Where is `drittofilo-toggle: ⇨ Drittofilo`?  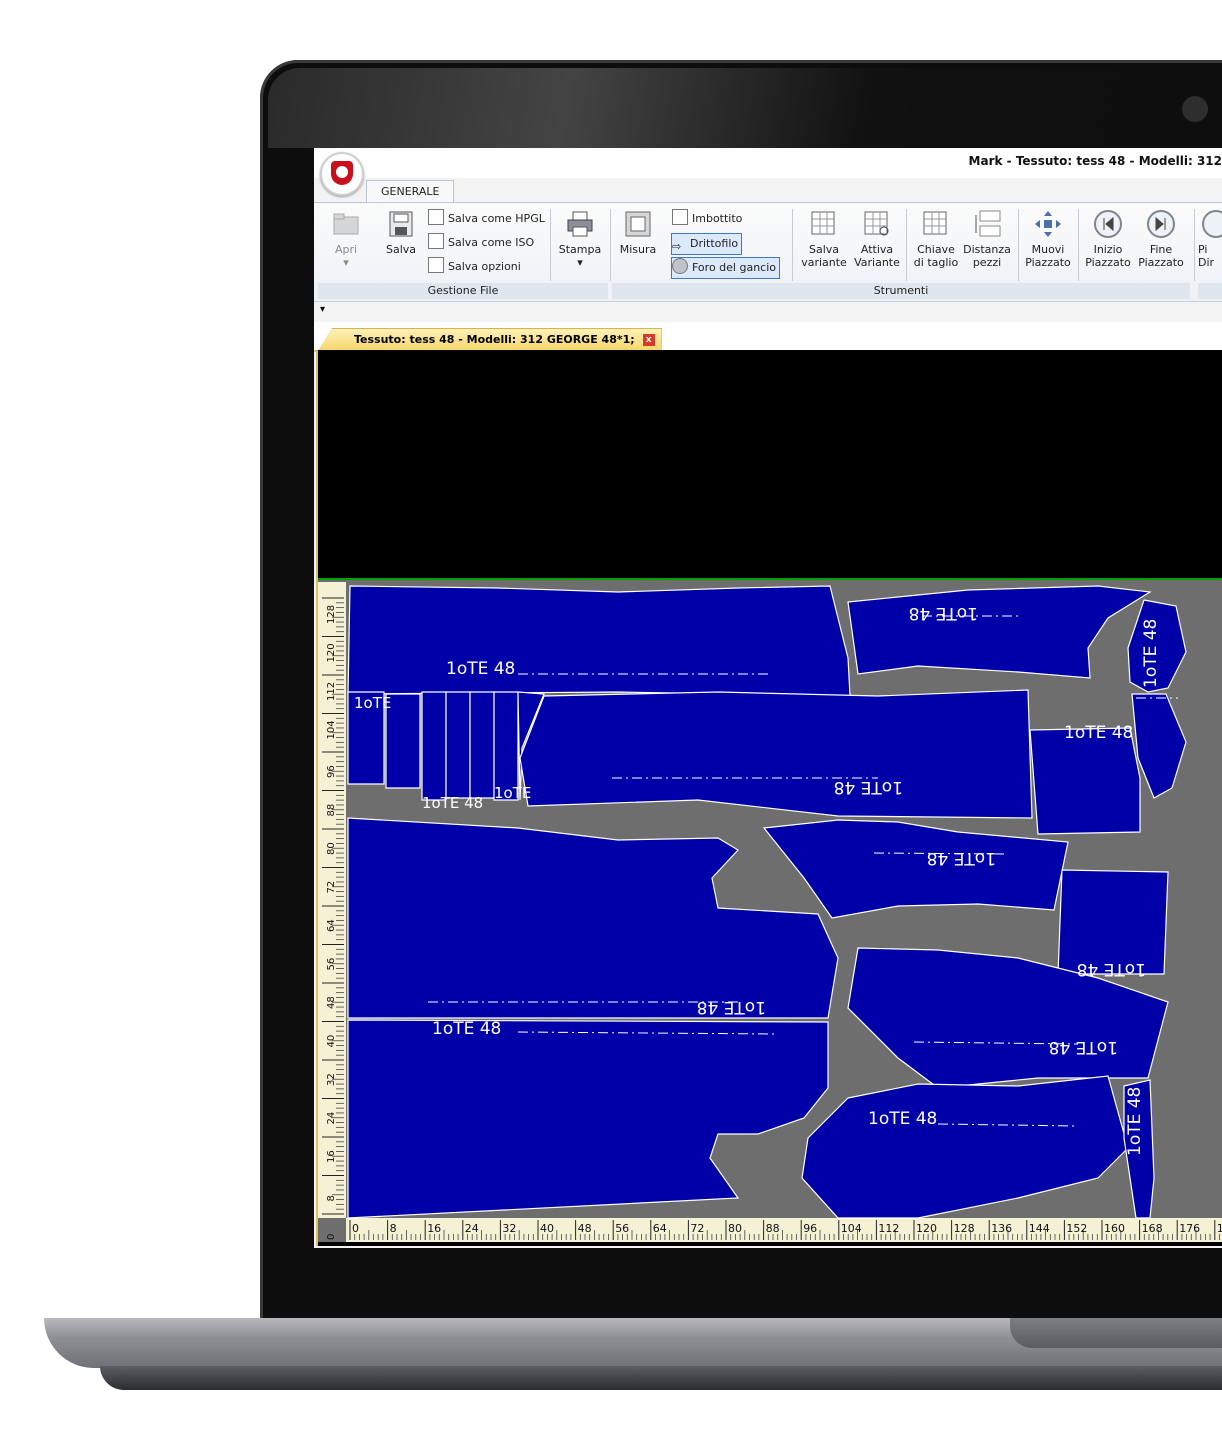
drittofilo-toggle: ⇨ Drittofilo is located at coordinates (707, 244).